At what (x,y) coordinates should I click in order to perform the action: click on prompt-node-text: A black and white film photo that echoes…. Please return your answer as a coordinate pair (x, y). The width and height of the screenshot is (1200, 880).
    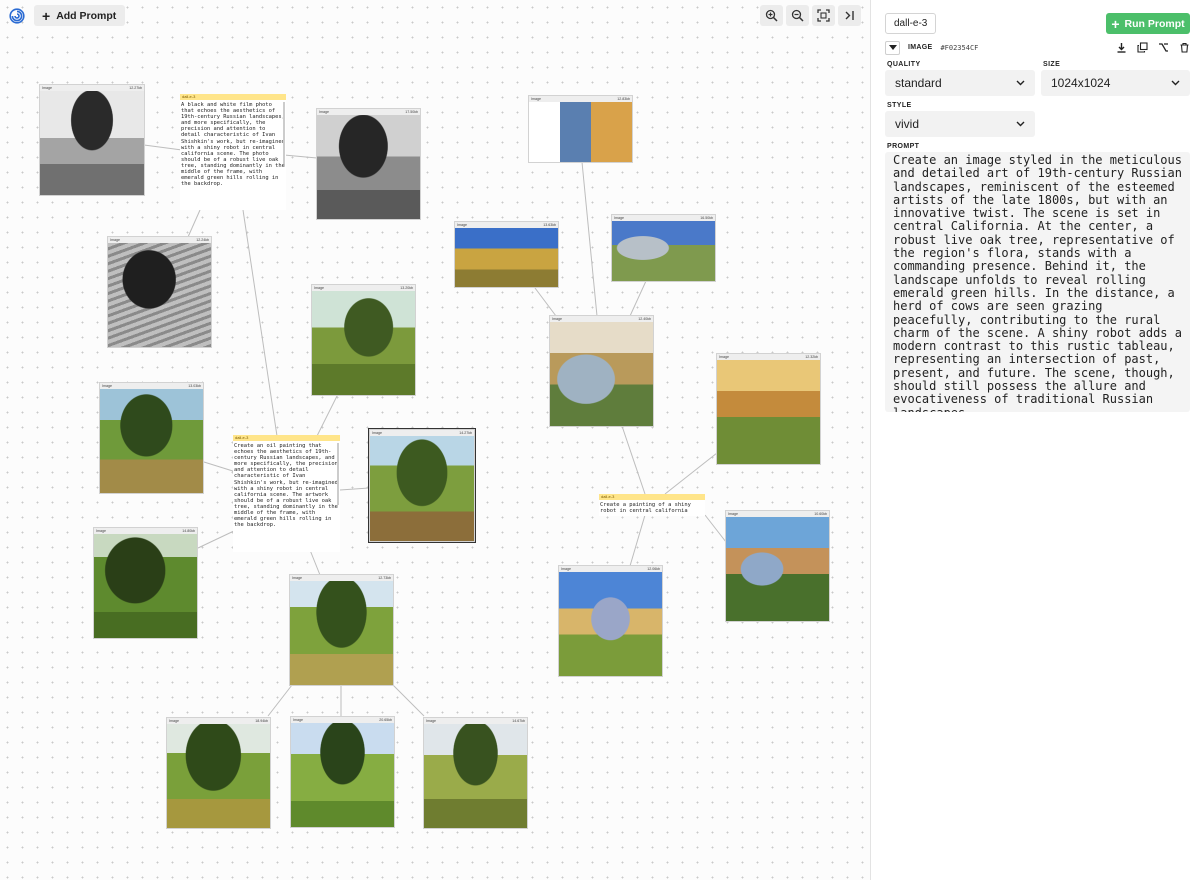
    Looking at the image, I should click on (233, 145).